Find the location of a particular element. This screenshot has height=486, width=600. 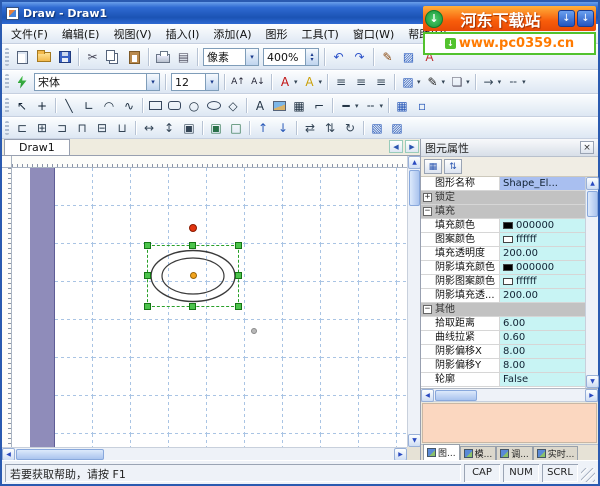

property-row: 曲线拉紧 0.60 is located at coordinates (503, 338).